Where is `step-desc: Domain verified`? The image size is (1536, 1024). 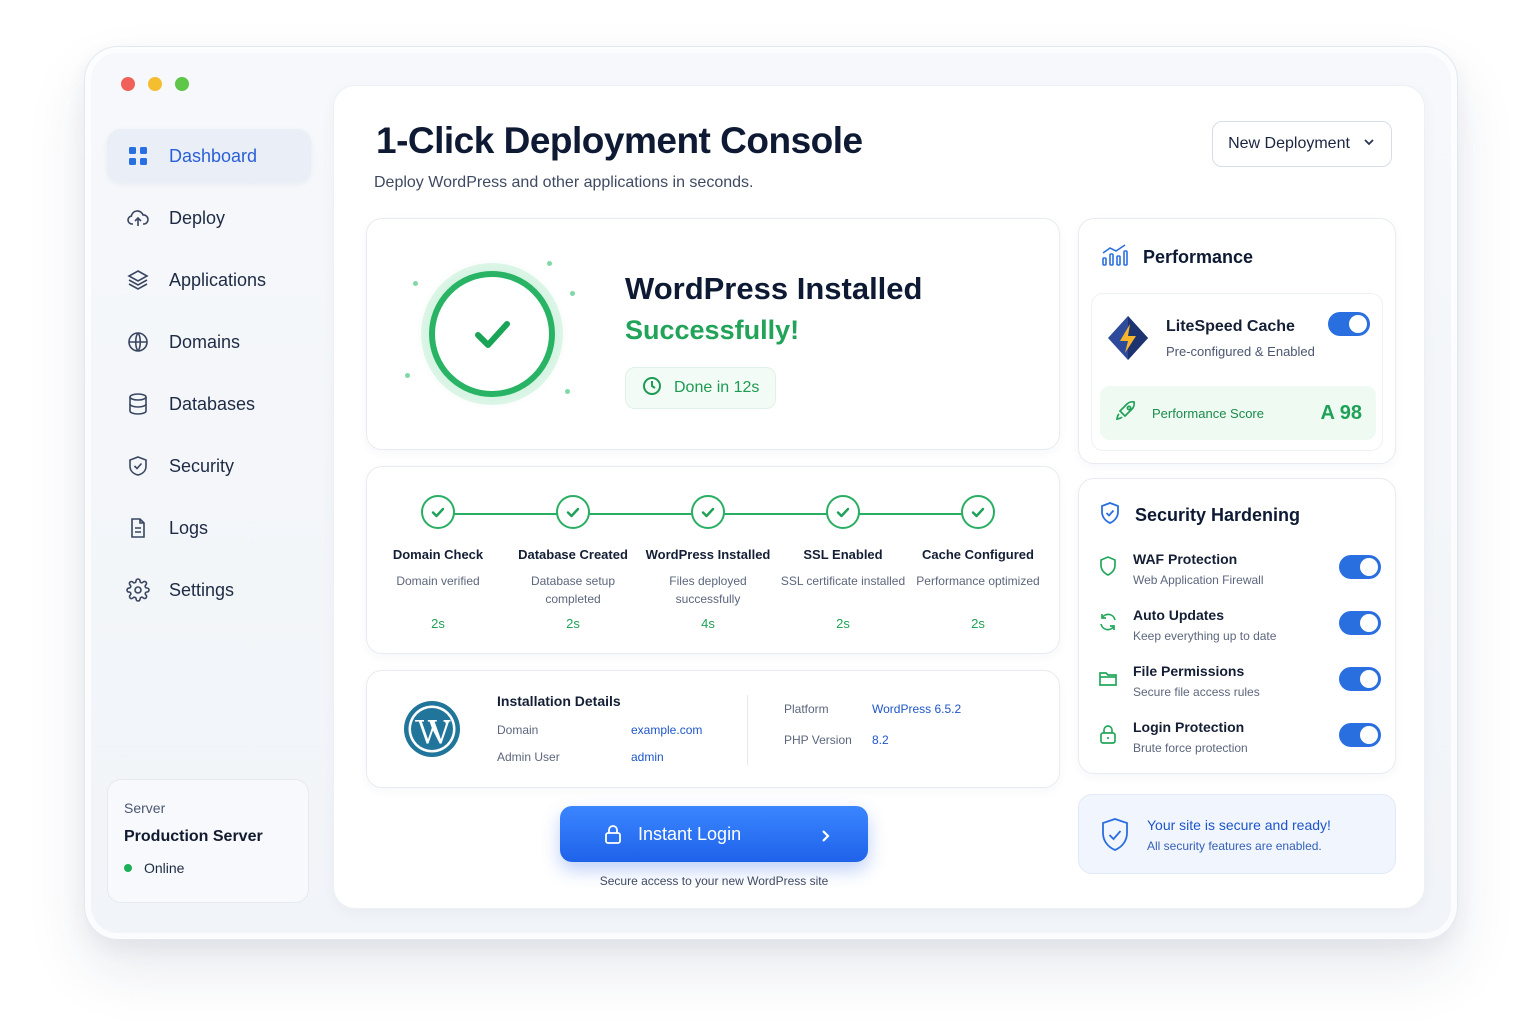 step-desc: Domain verified is located at coordinates (438, 581).